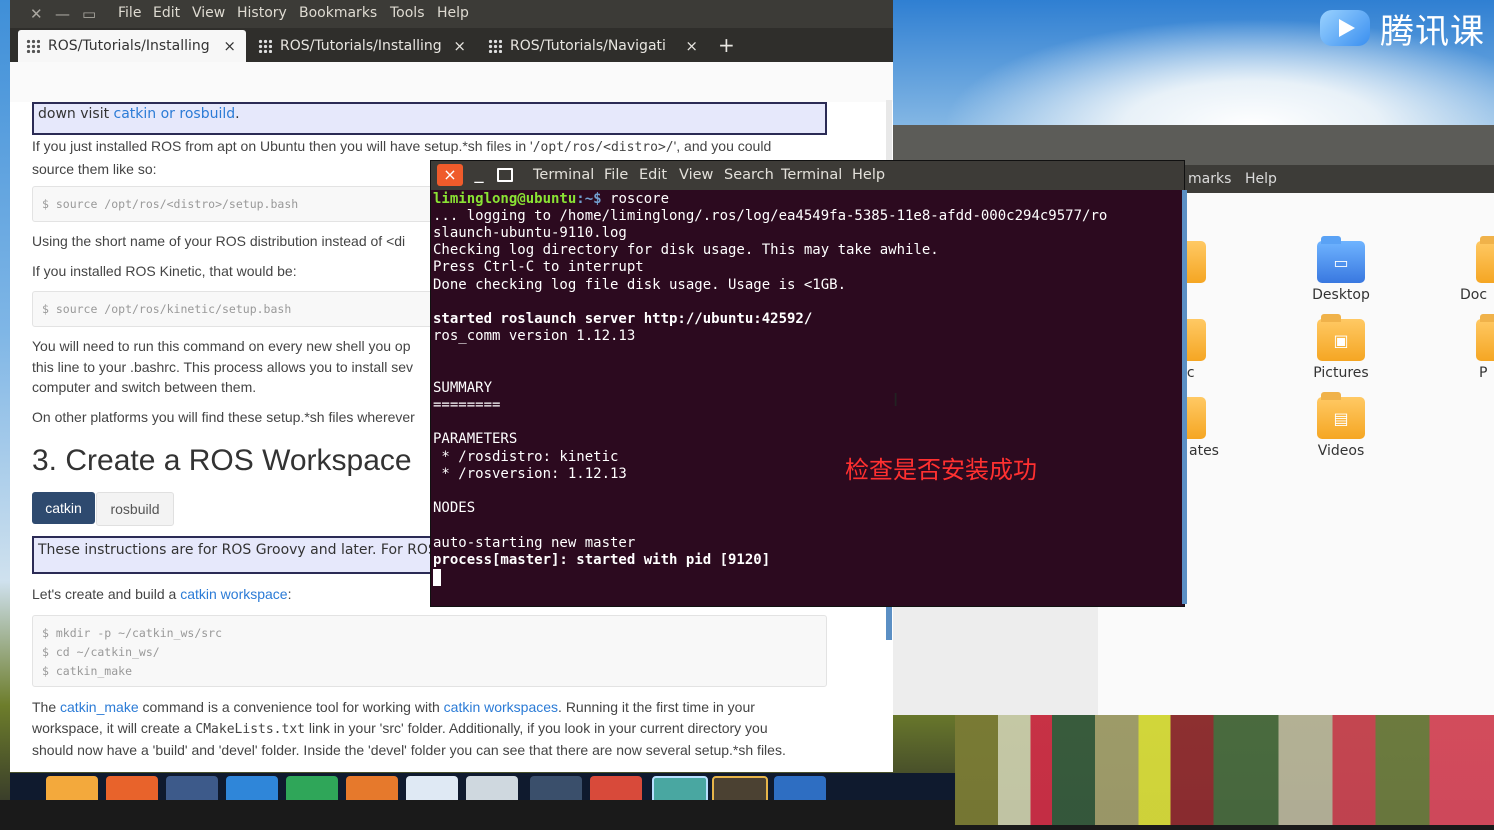 Image resolution: width=1494 pixels, height=830 pixels. Describe the element at coordinates (170, 204) in the screenshot. I see `code-line: $ source /opt/ros/<distro>/setup.bash` at that location.